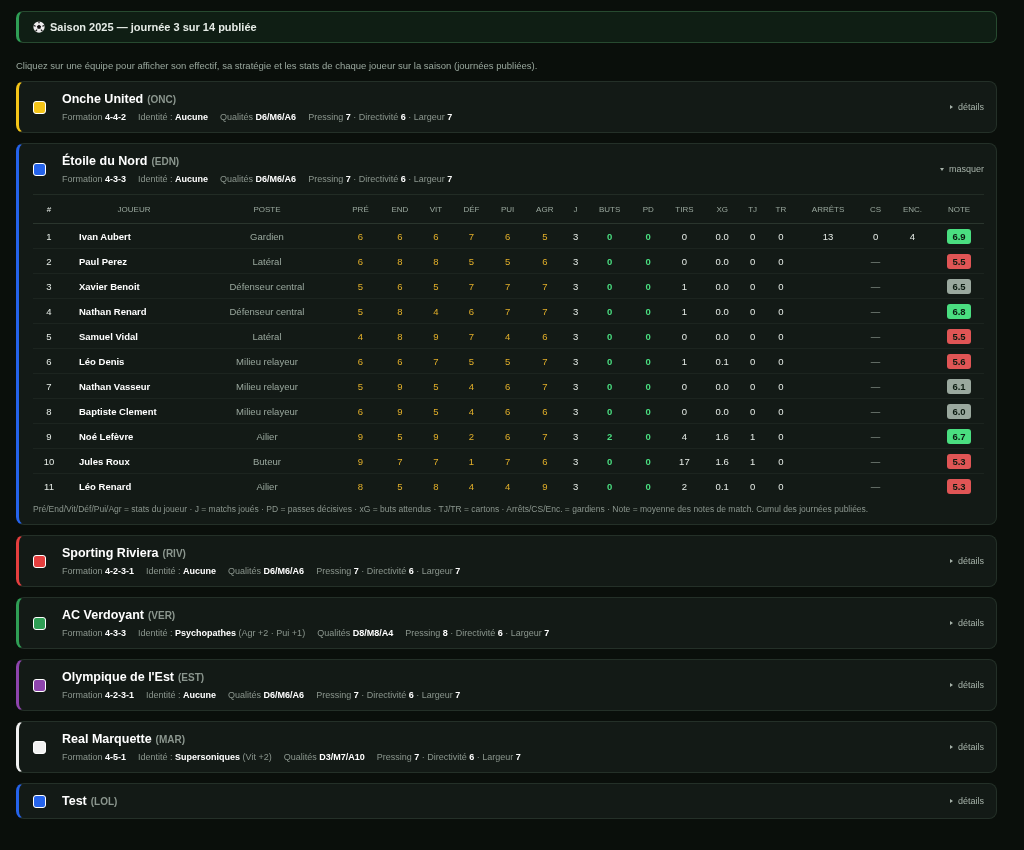 The width and height of the screenshot is (1024, 850). I want to click on team-card: AC Verdoyant (VER) Formation 4-3-3 Identité : Psychopathes (Agr +2 · Pui +1) Qualités D8/M8/A4 Pressing 8 · Directivité 6 · Largeur 7 détails, so click(506, 623).